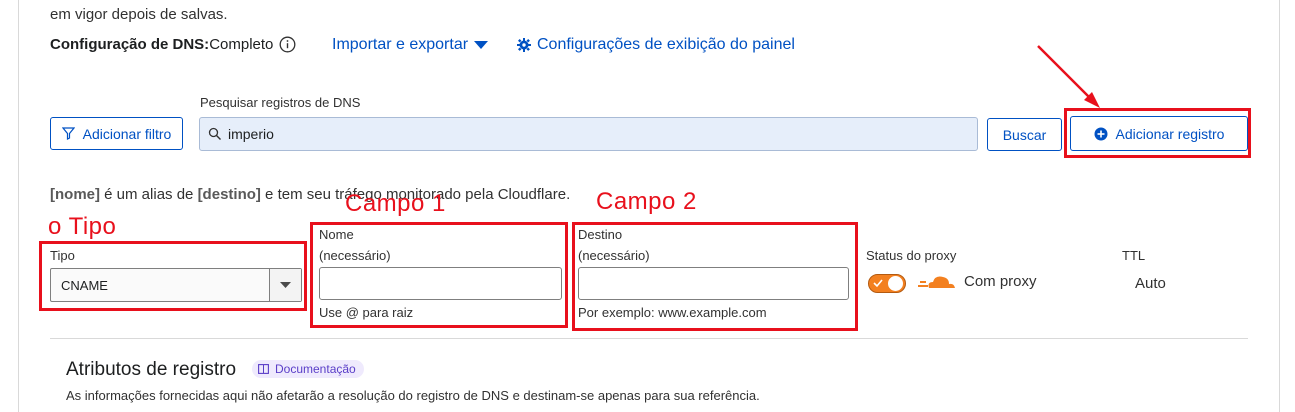 Image resolution: width=1295 pixels, height=412 pixels. I want to click on import-export-dropdown: Importar e exportar, so click(410, 45).